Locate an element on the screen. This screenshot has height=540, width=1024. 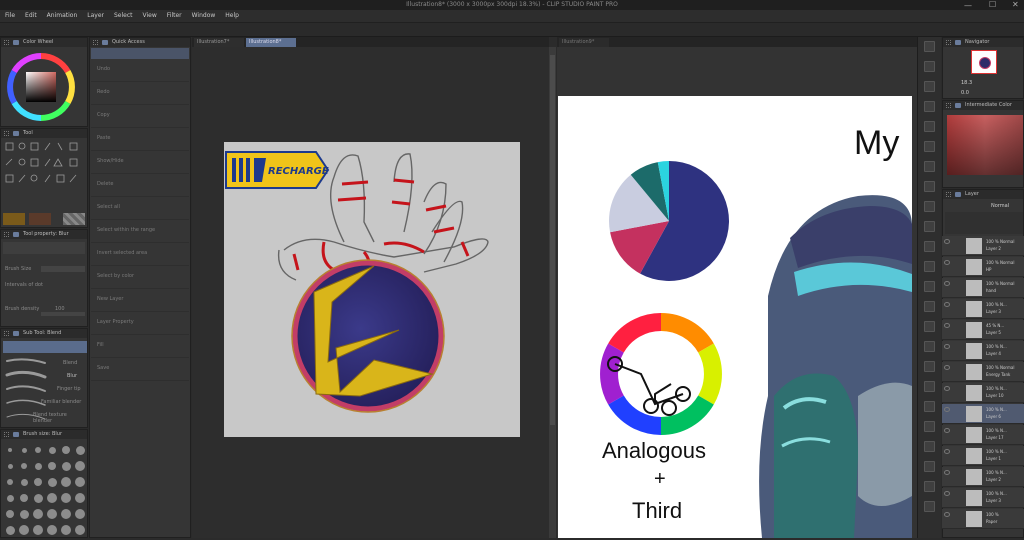
menu-select: Select is located at coordinates (123, 14).